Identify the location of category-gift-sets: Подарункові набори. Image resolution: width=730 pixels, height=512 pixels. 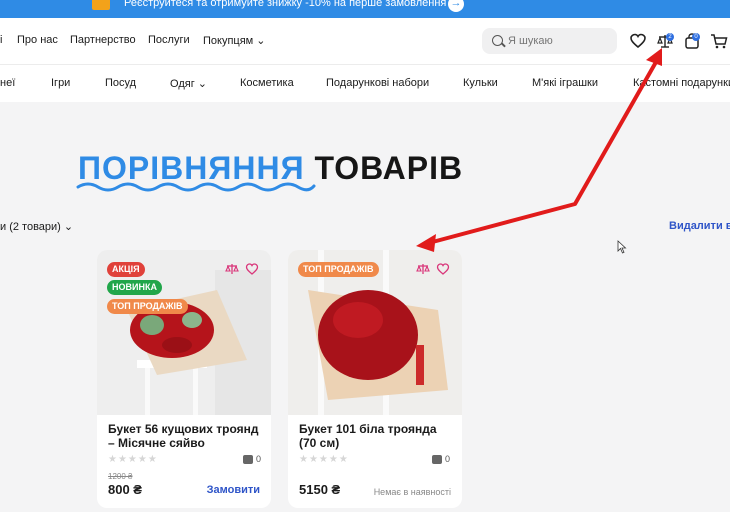
(377, 83).